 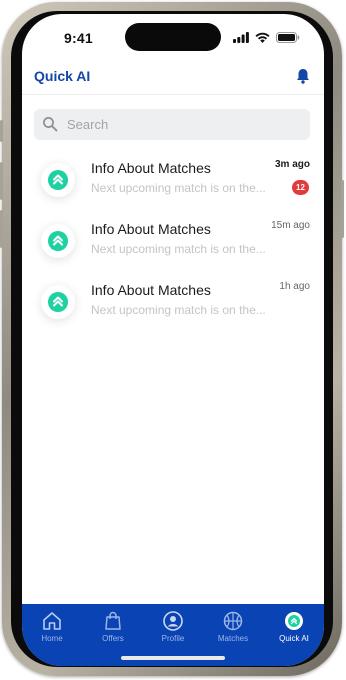 I want to click on shopping-bag-icon, so click(x=113, y=620).